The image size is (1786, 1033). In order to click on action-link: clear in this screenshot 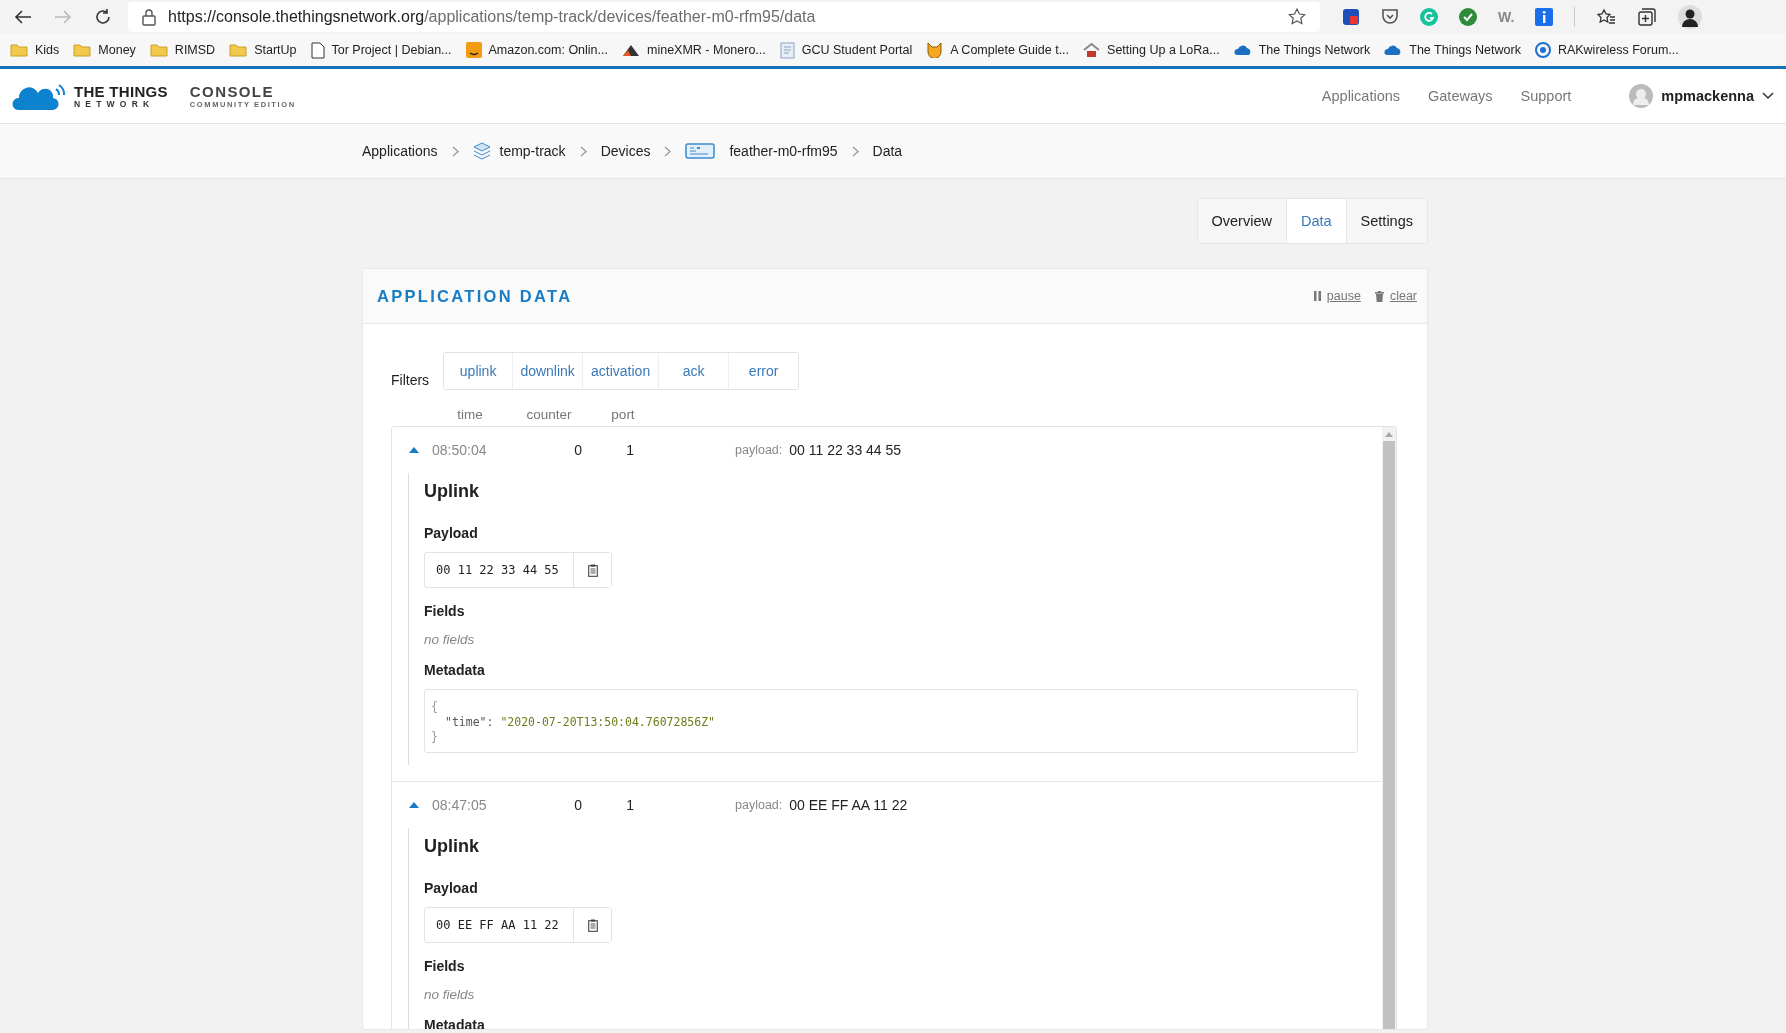, I will do `click(1395, 296)`.